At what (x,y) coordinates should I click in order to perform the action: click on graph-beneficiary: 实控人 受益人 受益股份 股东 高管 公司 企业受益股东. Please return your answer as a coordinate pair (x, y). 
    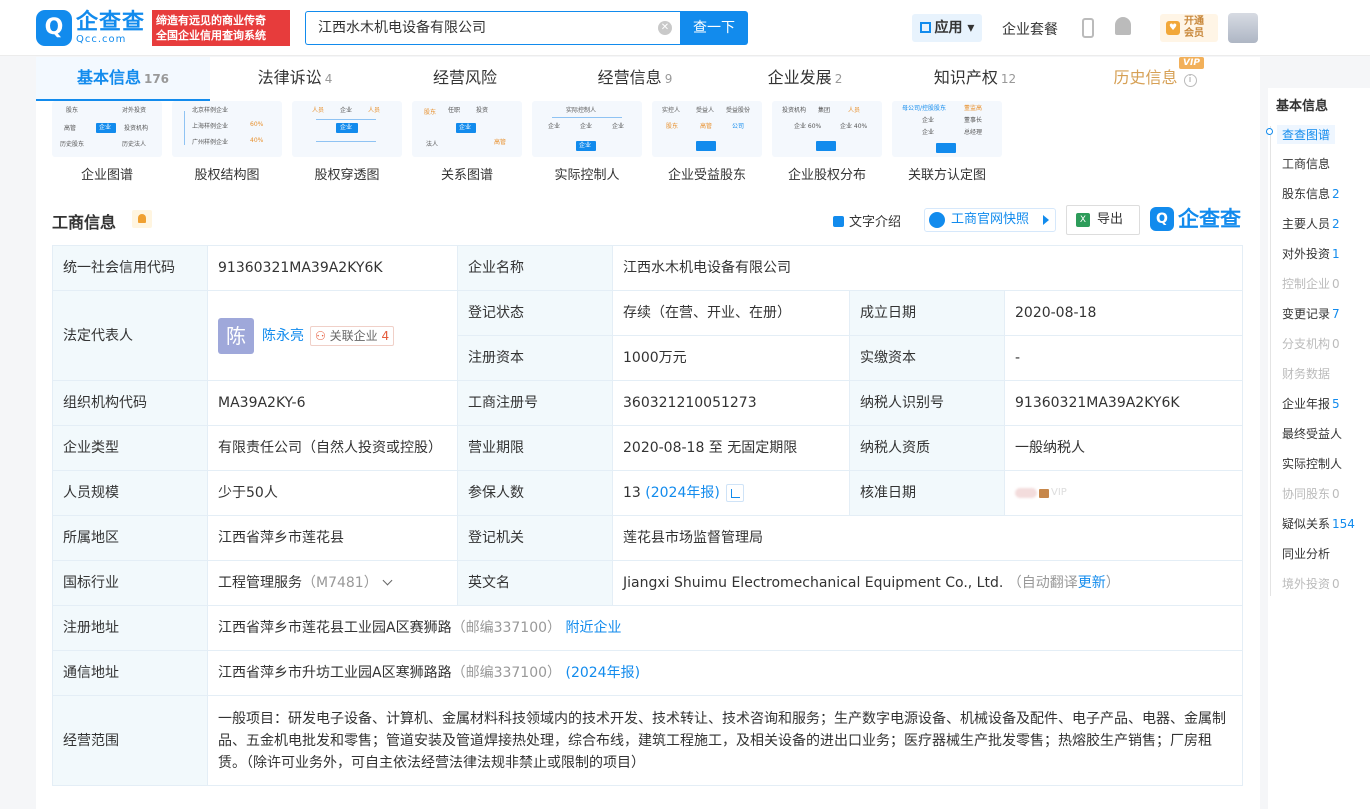
    Looking at the image, I should click on (707, 143).